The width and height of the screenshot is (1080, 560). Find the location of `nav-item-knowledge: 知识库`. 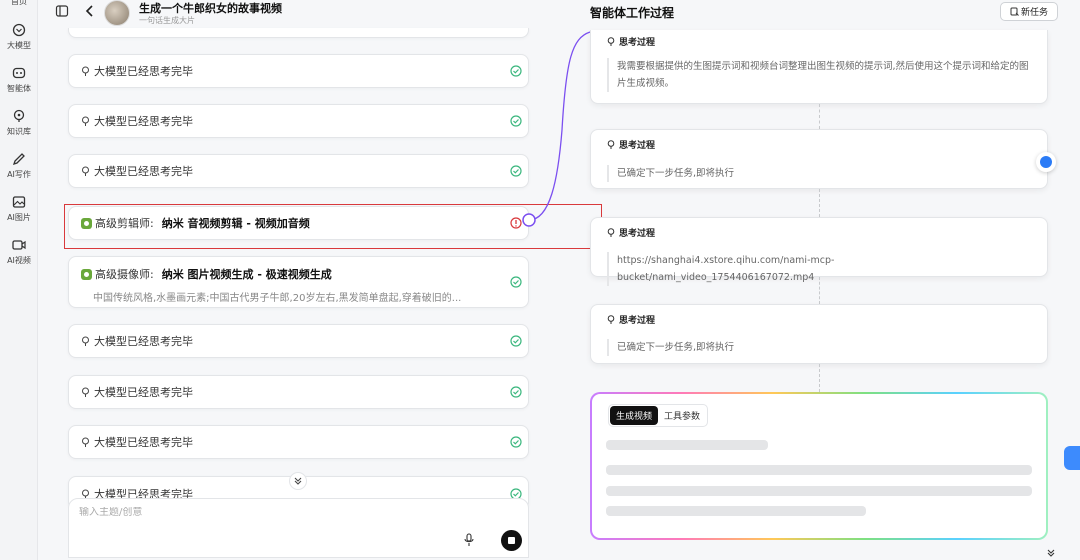

nav-item-knowledge: 知识库 is located at coordinates (19, 122).